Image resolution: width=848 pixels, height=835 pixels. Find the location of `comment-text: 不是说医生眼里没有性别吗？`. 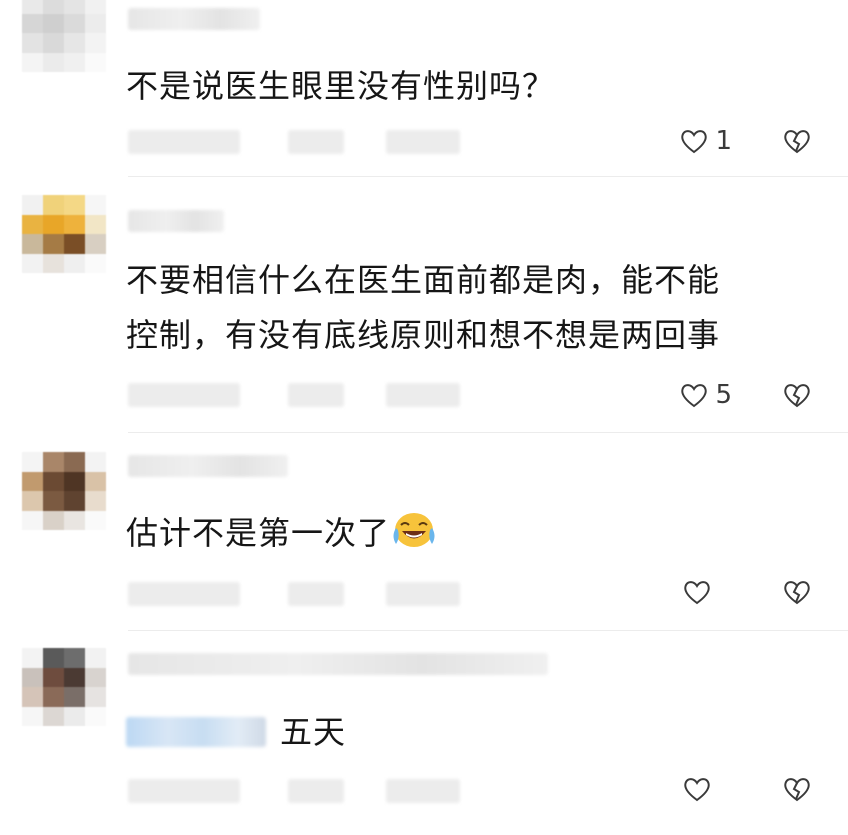

comment-text: 不是说医生眼里没有性别吗？ is located at coordinates (341, 86).